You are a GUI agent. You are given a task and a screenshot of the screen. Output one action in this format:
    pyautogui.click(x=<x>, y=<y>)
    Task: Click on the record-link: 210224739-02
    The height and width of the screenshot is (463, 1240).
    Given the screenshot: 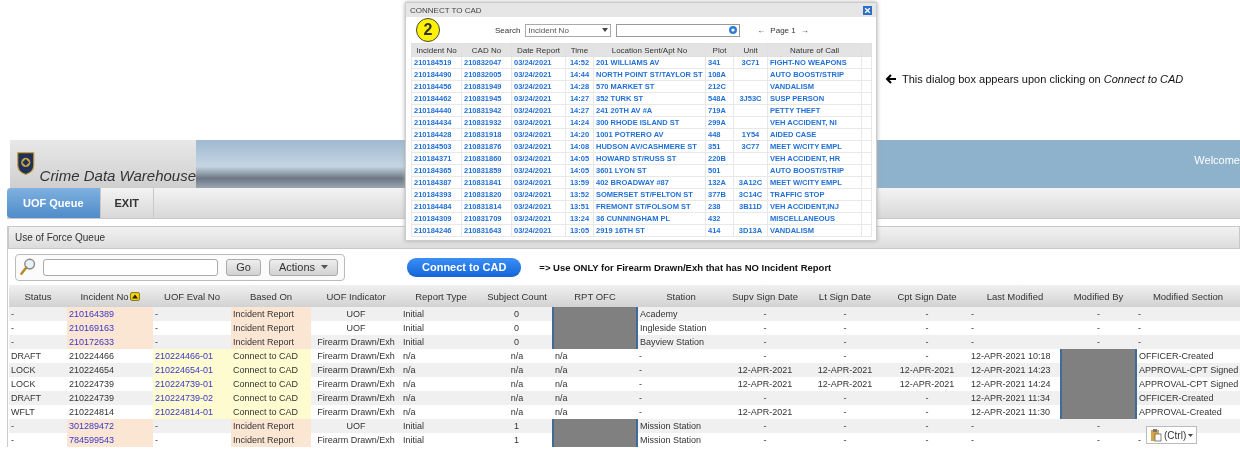 What is the action you would take?
    pyautogui.click(x=184, y=398)
    